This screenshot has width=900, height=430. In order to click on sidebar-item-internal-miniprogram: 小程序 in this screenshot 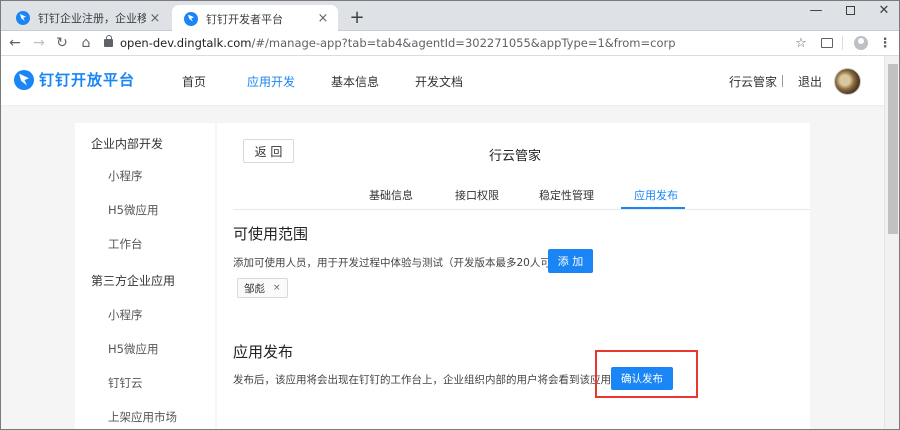, I will do `click(125, 176)`.